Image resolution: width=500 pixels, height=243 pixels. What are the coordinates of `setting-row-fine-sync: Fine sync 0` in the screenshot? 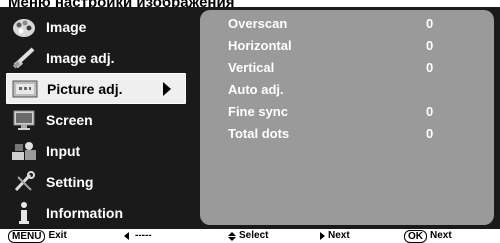 It's located at (353, 112).